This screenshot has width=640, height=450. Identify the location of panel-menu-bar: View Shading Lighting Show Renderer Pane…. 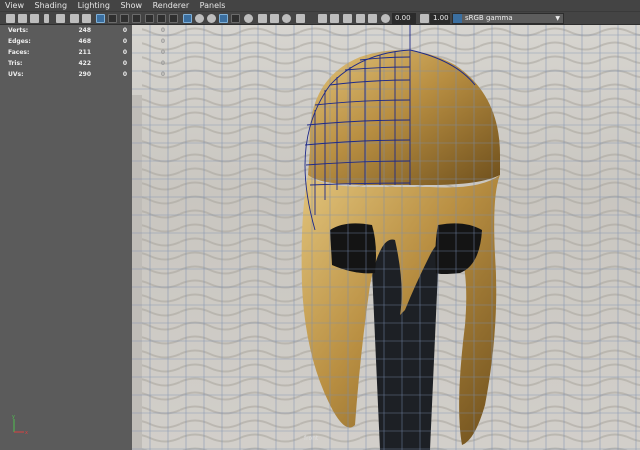
(320, 5).